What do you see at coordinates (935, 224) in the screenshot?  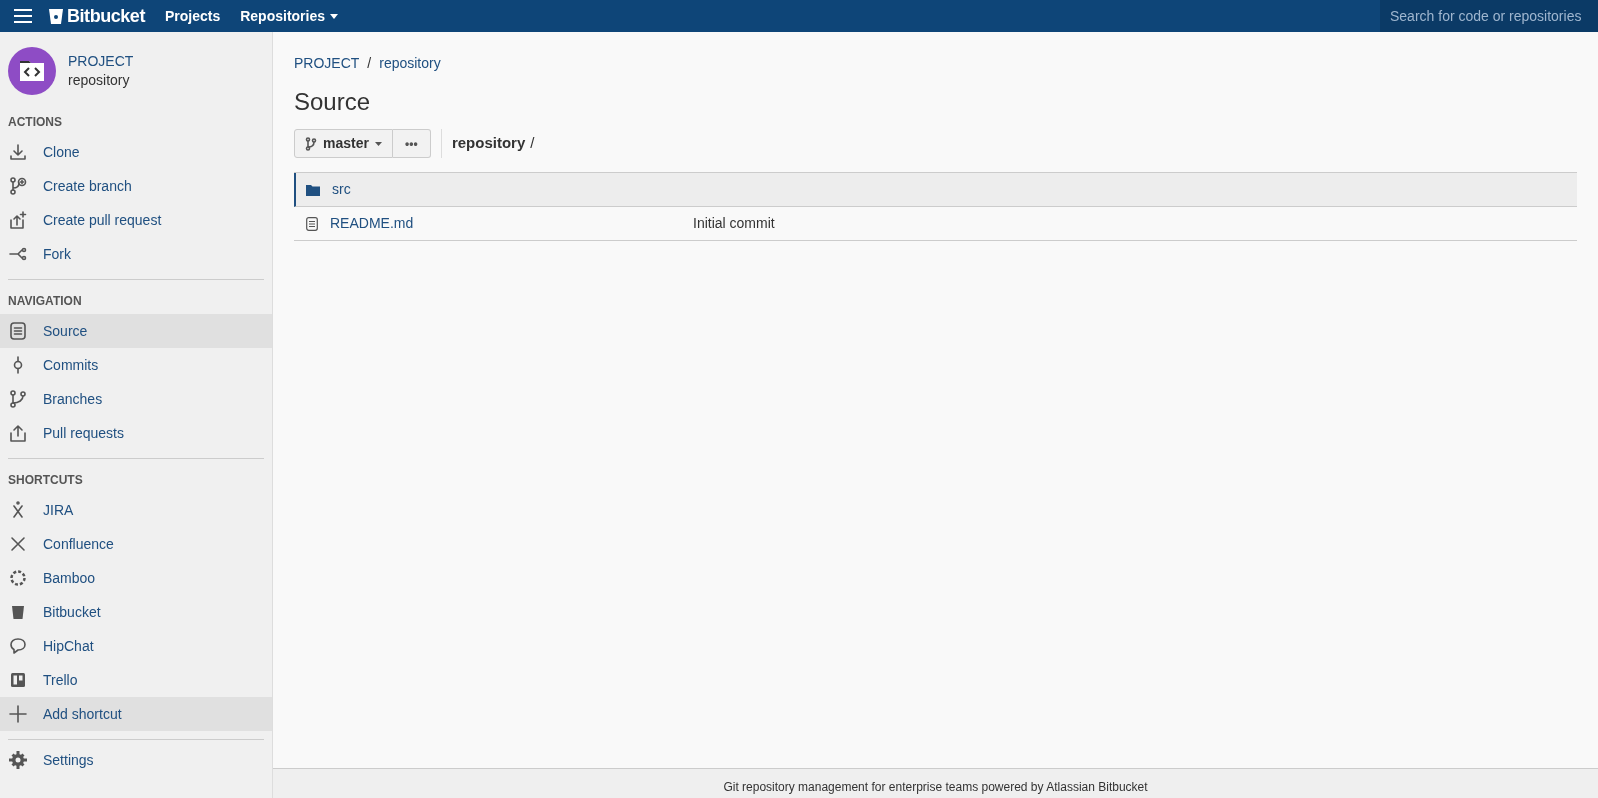 I see `file-row: README.md Initial commit` at bounding box center [935, 224].